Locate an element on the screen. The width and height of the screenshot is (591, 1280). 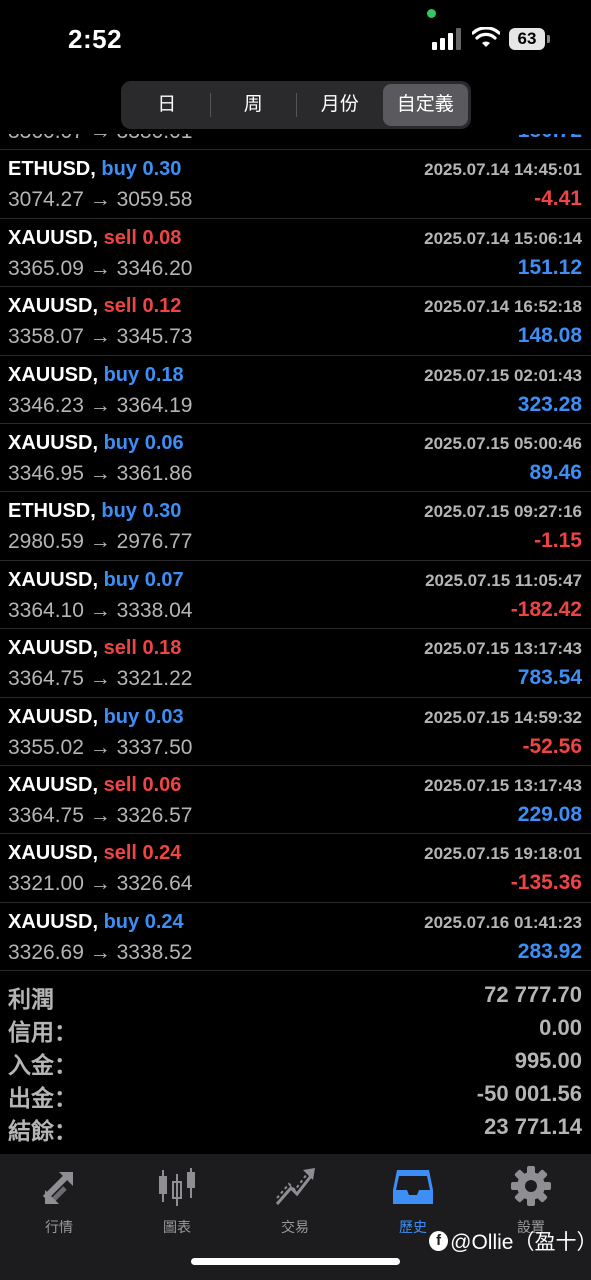
trade-timestamp: 2025.07.15 13:17:43 is located at coordinates (503, 649).